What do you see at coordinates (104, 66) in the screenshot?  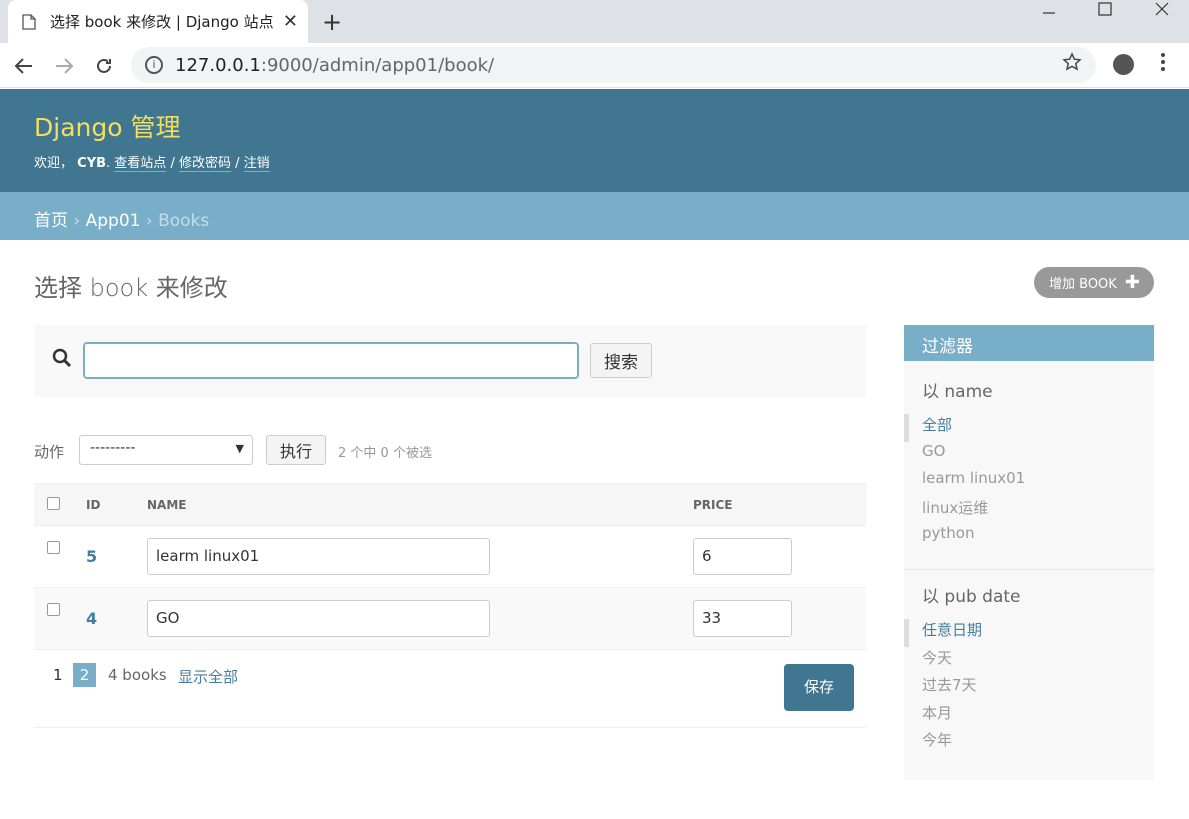 I see `reload-icon` at bounding box center [104, 66].